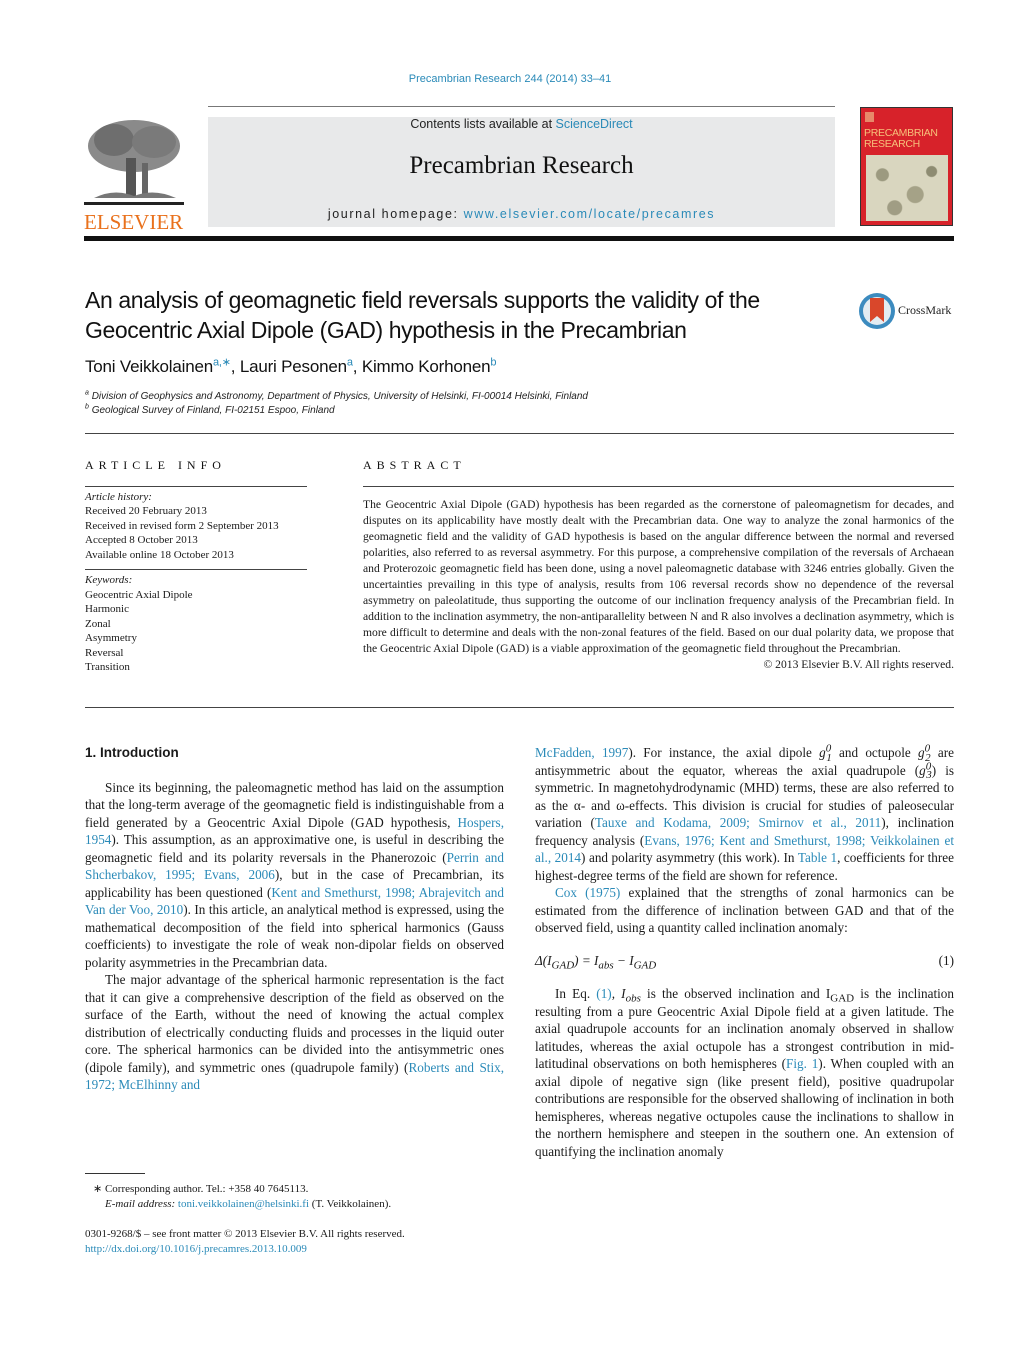 This screenshot has width=1020, height=1351. What do you see at coordinates (735, 993) in the screenshot?
I see `text: is the observed inclination and I` at bounding box center [735, 993].